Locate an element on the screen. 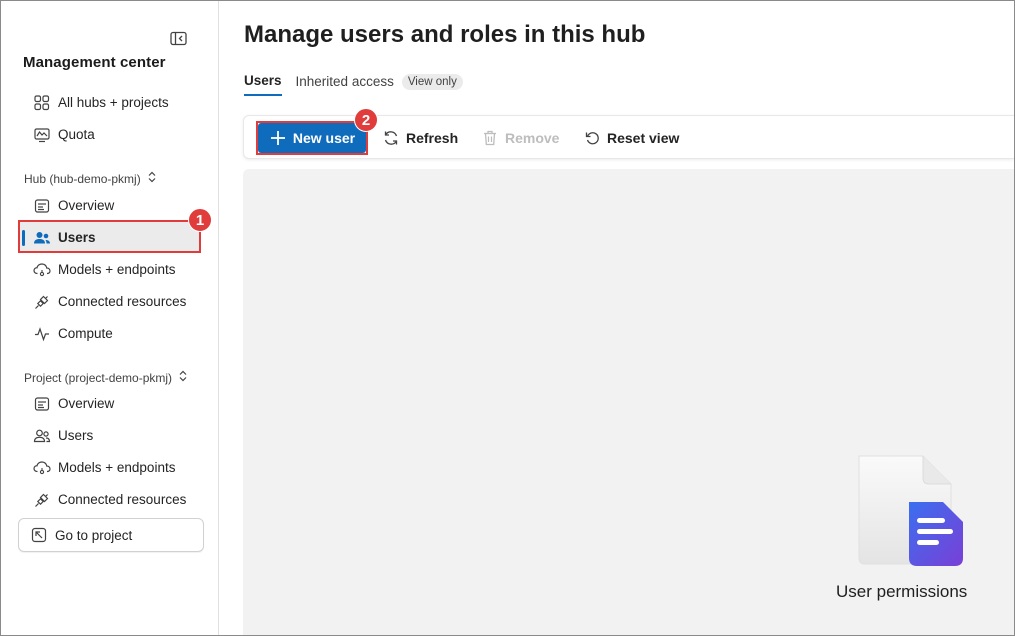 The height and width of the screenshot is (636, 1015). pulse-icon is located at coordinates (42, 334).